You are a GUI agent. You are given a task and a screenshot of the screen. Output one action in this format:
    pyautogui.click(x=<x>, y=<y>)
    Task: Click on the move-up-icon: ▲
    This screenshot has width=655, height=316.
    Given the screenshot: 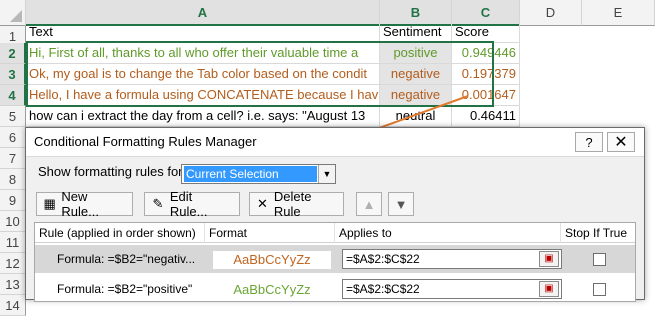 What is the action you would take?
    pyautogui.click(x=369, y=204)
    